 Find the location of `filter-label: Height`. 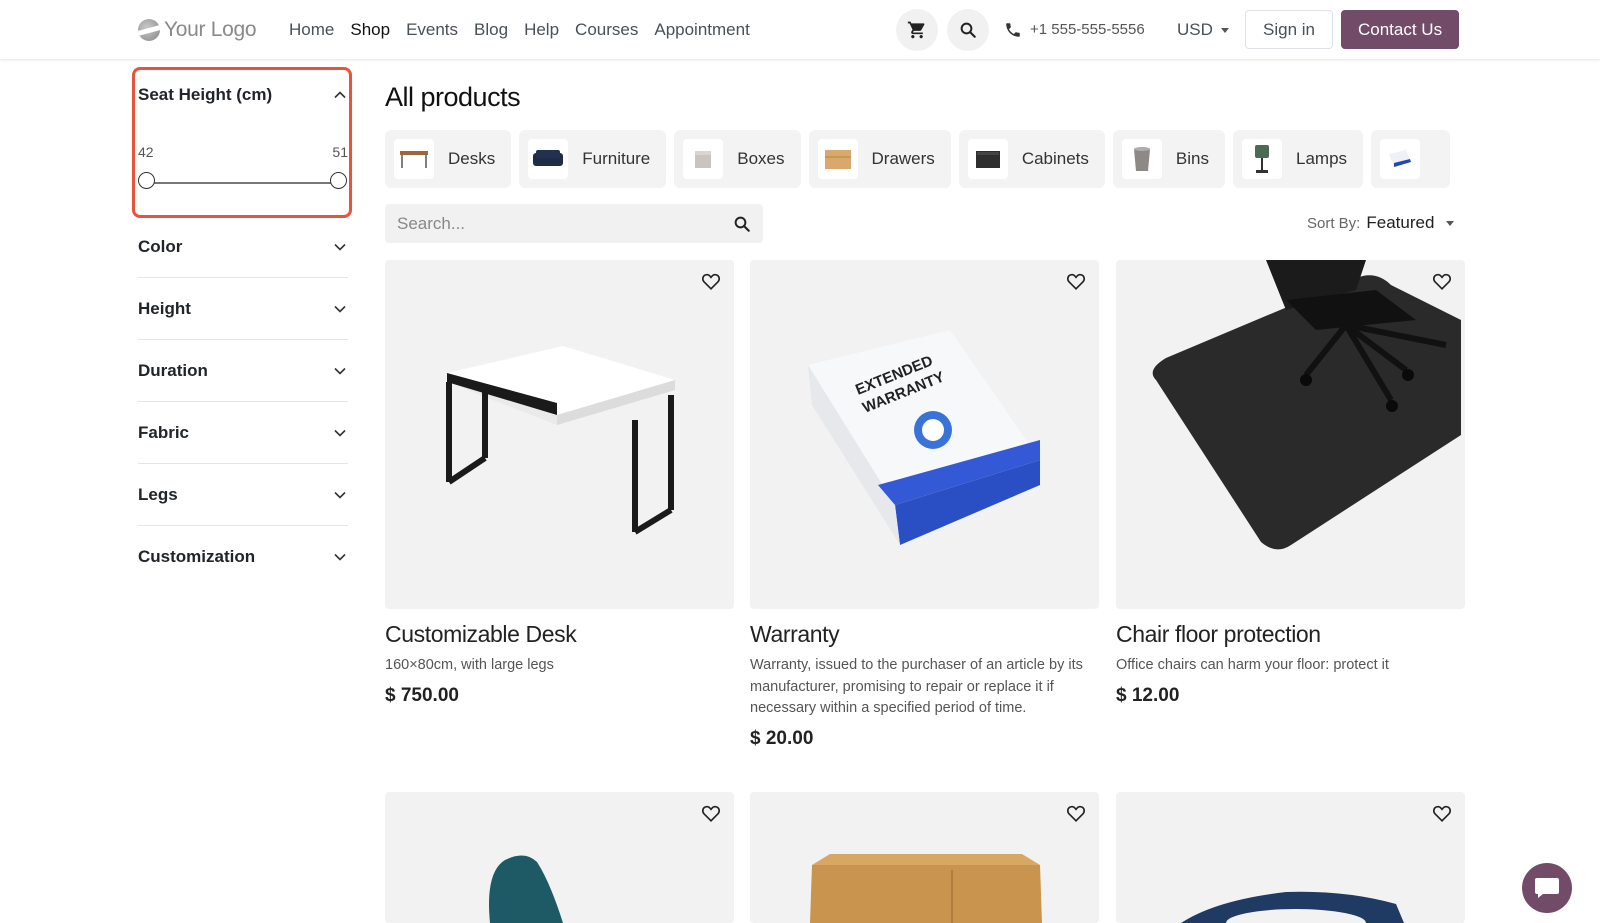

filter-label: Height is located at coordinates (164, 308).